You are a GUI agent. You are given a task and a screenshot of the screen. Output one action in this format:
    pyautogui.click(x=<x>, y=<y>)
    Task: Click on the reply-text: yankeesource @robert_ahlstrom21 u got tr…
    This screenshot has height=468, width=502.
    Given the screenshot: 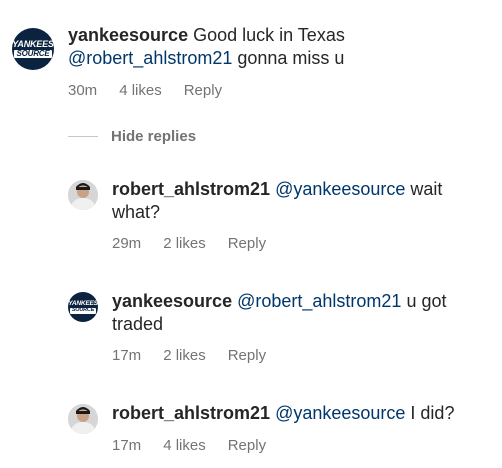 What is the action you would take?
    pyautogui.click(x=297, y=313)
    